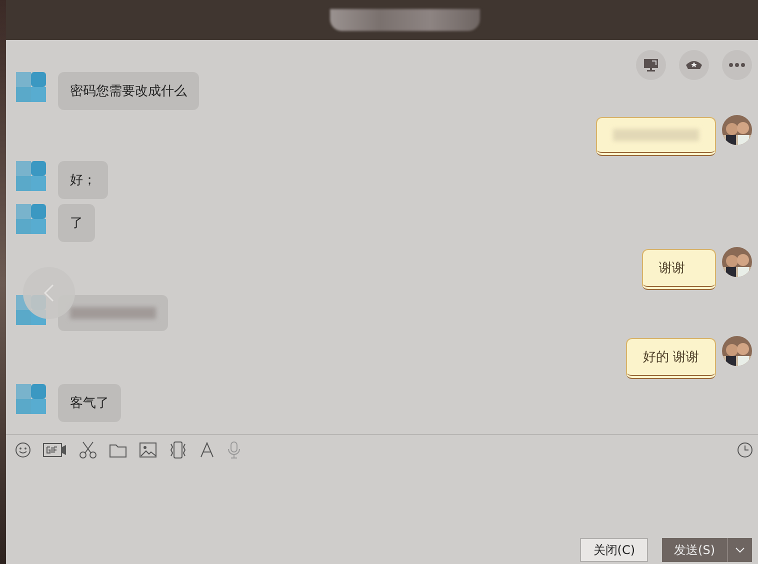 This screenshot has height=564, width=758. I want to click on clock-icon, so click(745, 450).